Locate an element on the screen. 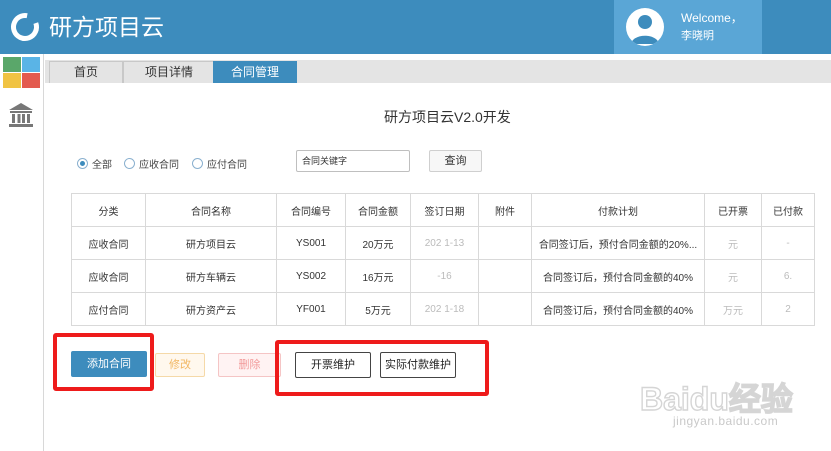  table-cell: YS002 is located at coordinates (311, 276).